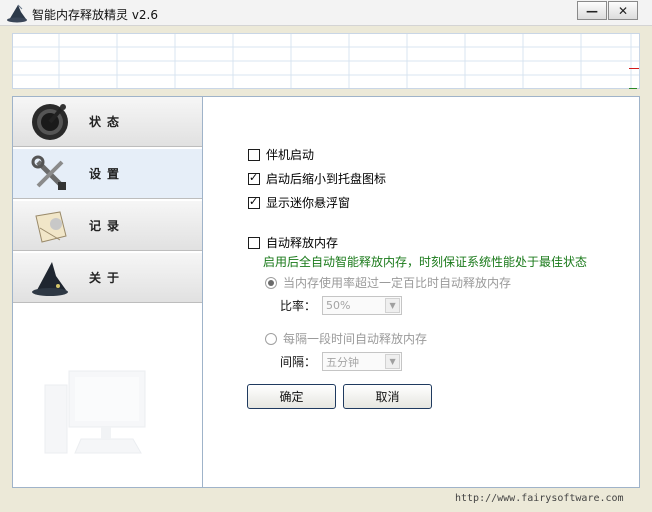 This screenshot has height=512, width=652. I want to click on ratio-row: 比率： 50% ▼, so click(341, 305).